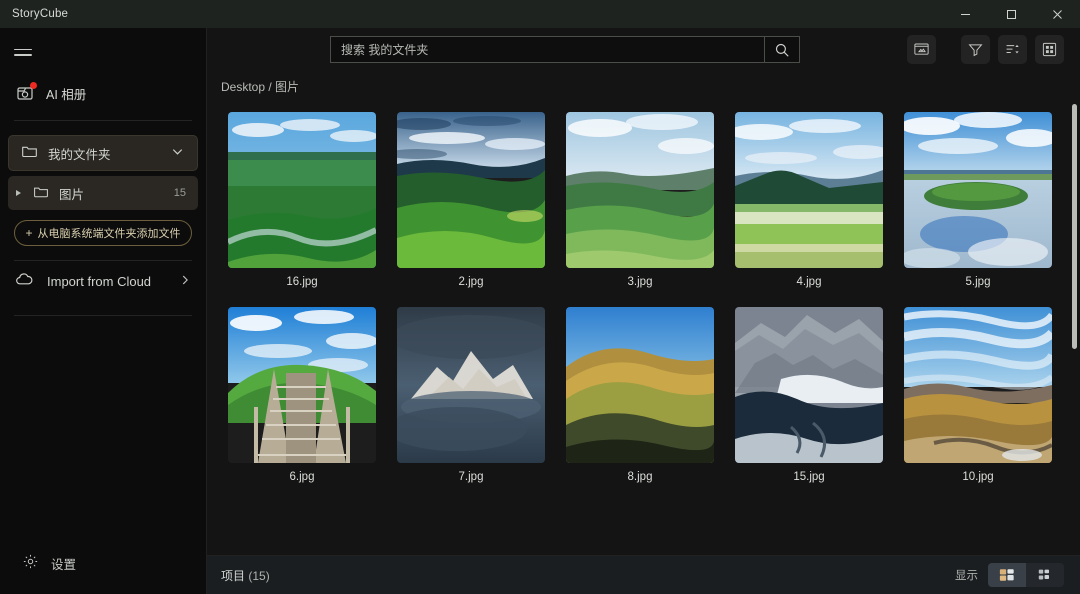 The width and height of the screenshot is (1080, 594). What do you see at coordinates (471, 477) in the screenshot?
I see `file-name: 7.jpg` at bounding box center [471, 477].